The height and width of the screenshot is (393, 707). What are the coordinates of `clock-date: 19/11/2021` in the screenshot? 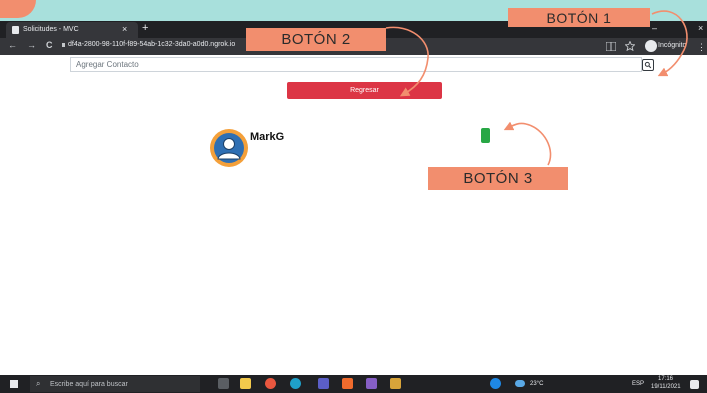 It's located at (666, 387).